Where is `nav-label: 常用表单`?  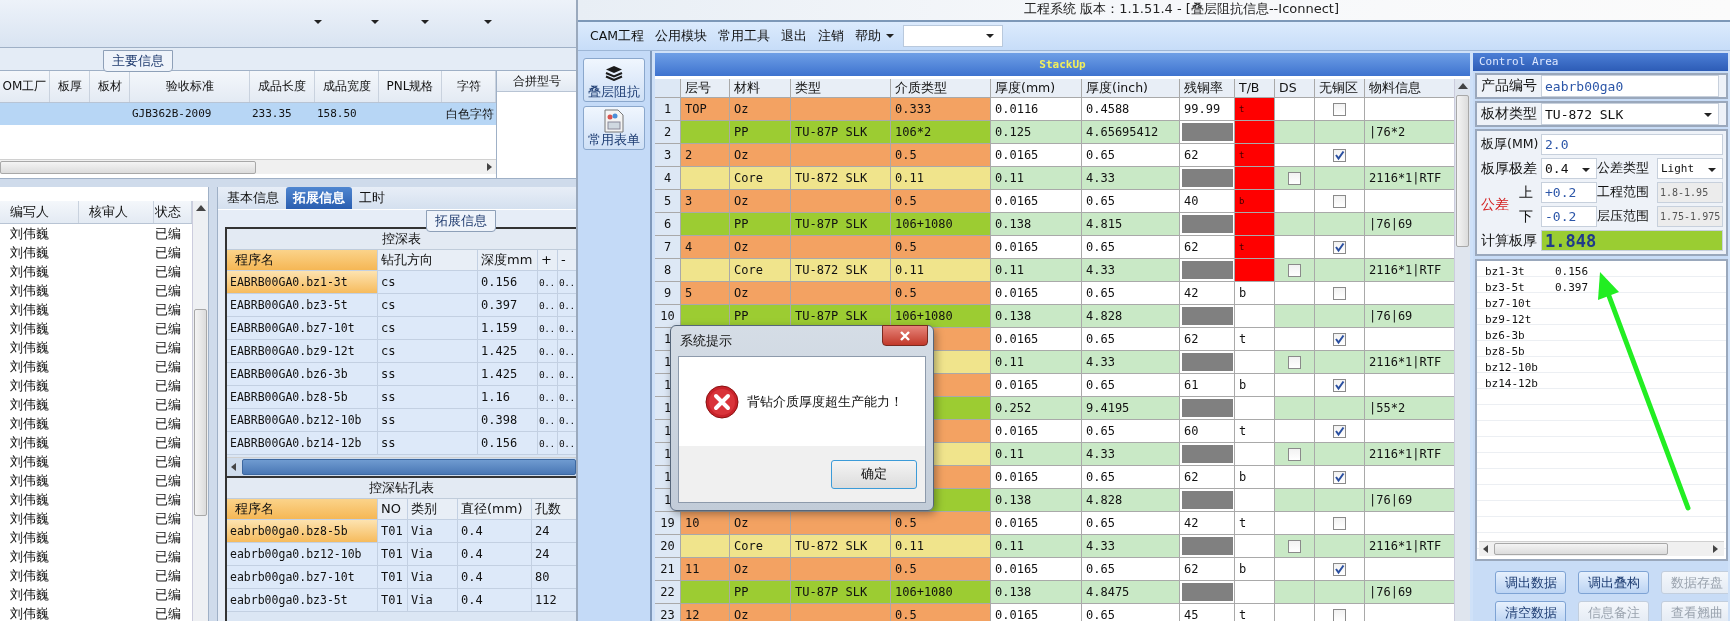
nav-label: 常用表单 is located at coordinates (614, 140).